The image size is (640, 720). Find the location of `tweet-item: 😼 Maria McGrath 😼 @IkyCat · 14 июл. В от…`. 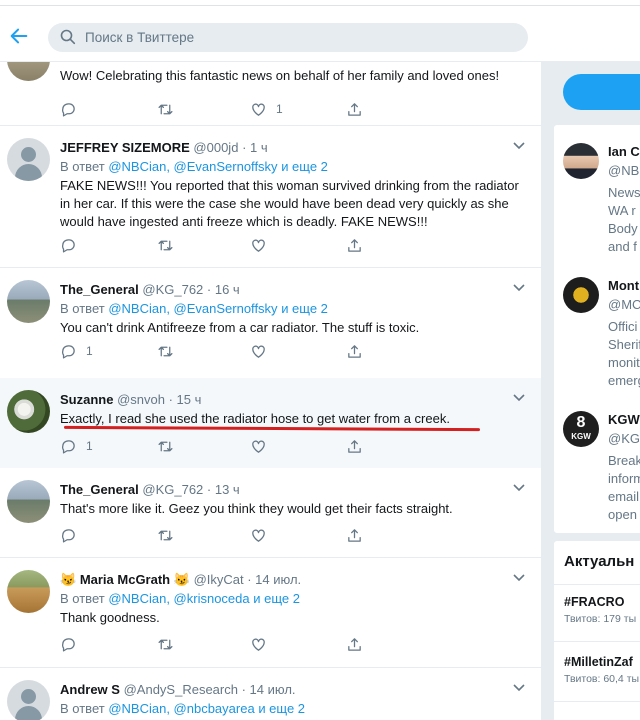

tweet-item: 😼 Maria McGrath 😼 @IkyCat · 14 июл. В от… is located at coordinates (270, 613).